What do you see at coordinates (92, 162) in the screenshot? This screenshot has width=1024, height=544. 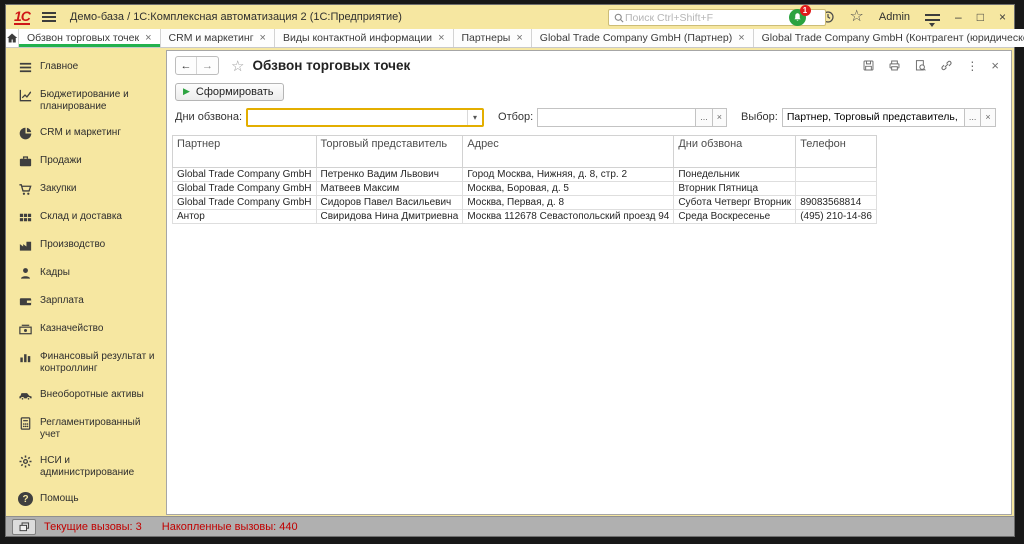 I see `sidebar-item-prodazhi: Продажи` at bounding box center [92, 162].